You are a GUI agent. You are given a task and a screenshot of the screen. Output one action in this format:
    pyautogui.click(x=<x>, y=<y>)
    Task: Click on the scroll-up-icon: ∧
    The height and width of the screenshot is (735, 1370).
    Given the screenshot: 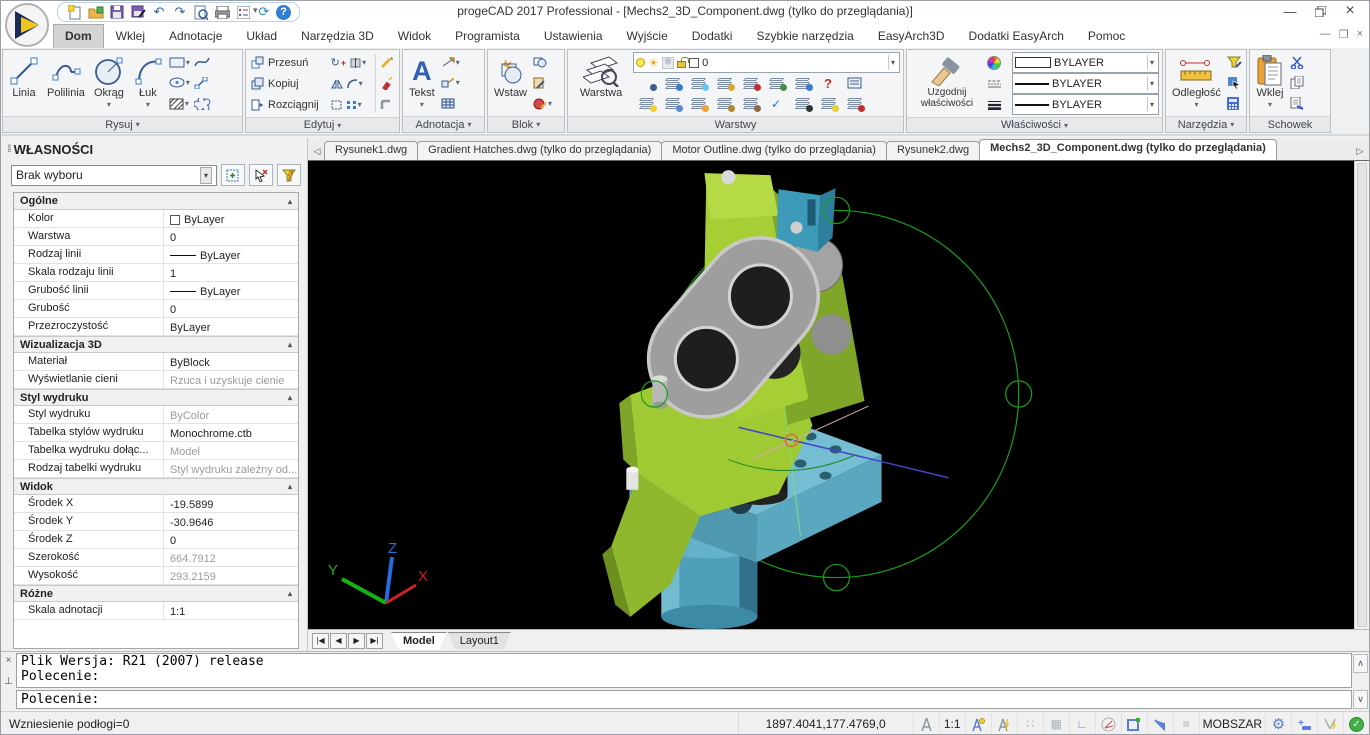 What is the action you would take?
    pyautogui.click(x=1360, y=663)
    